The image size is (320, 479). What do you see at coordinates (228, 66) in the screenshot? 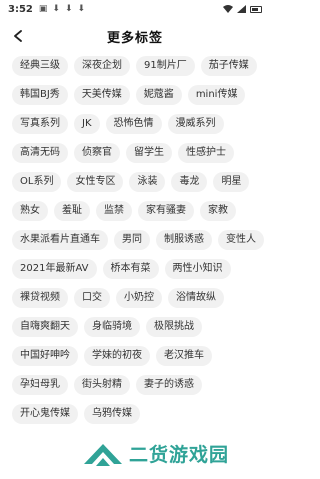
I see `tag-chip: 茄子传媒` at bounding box center [228, 66].